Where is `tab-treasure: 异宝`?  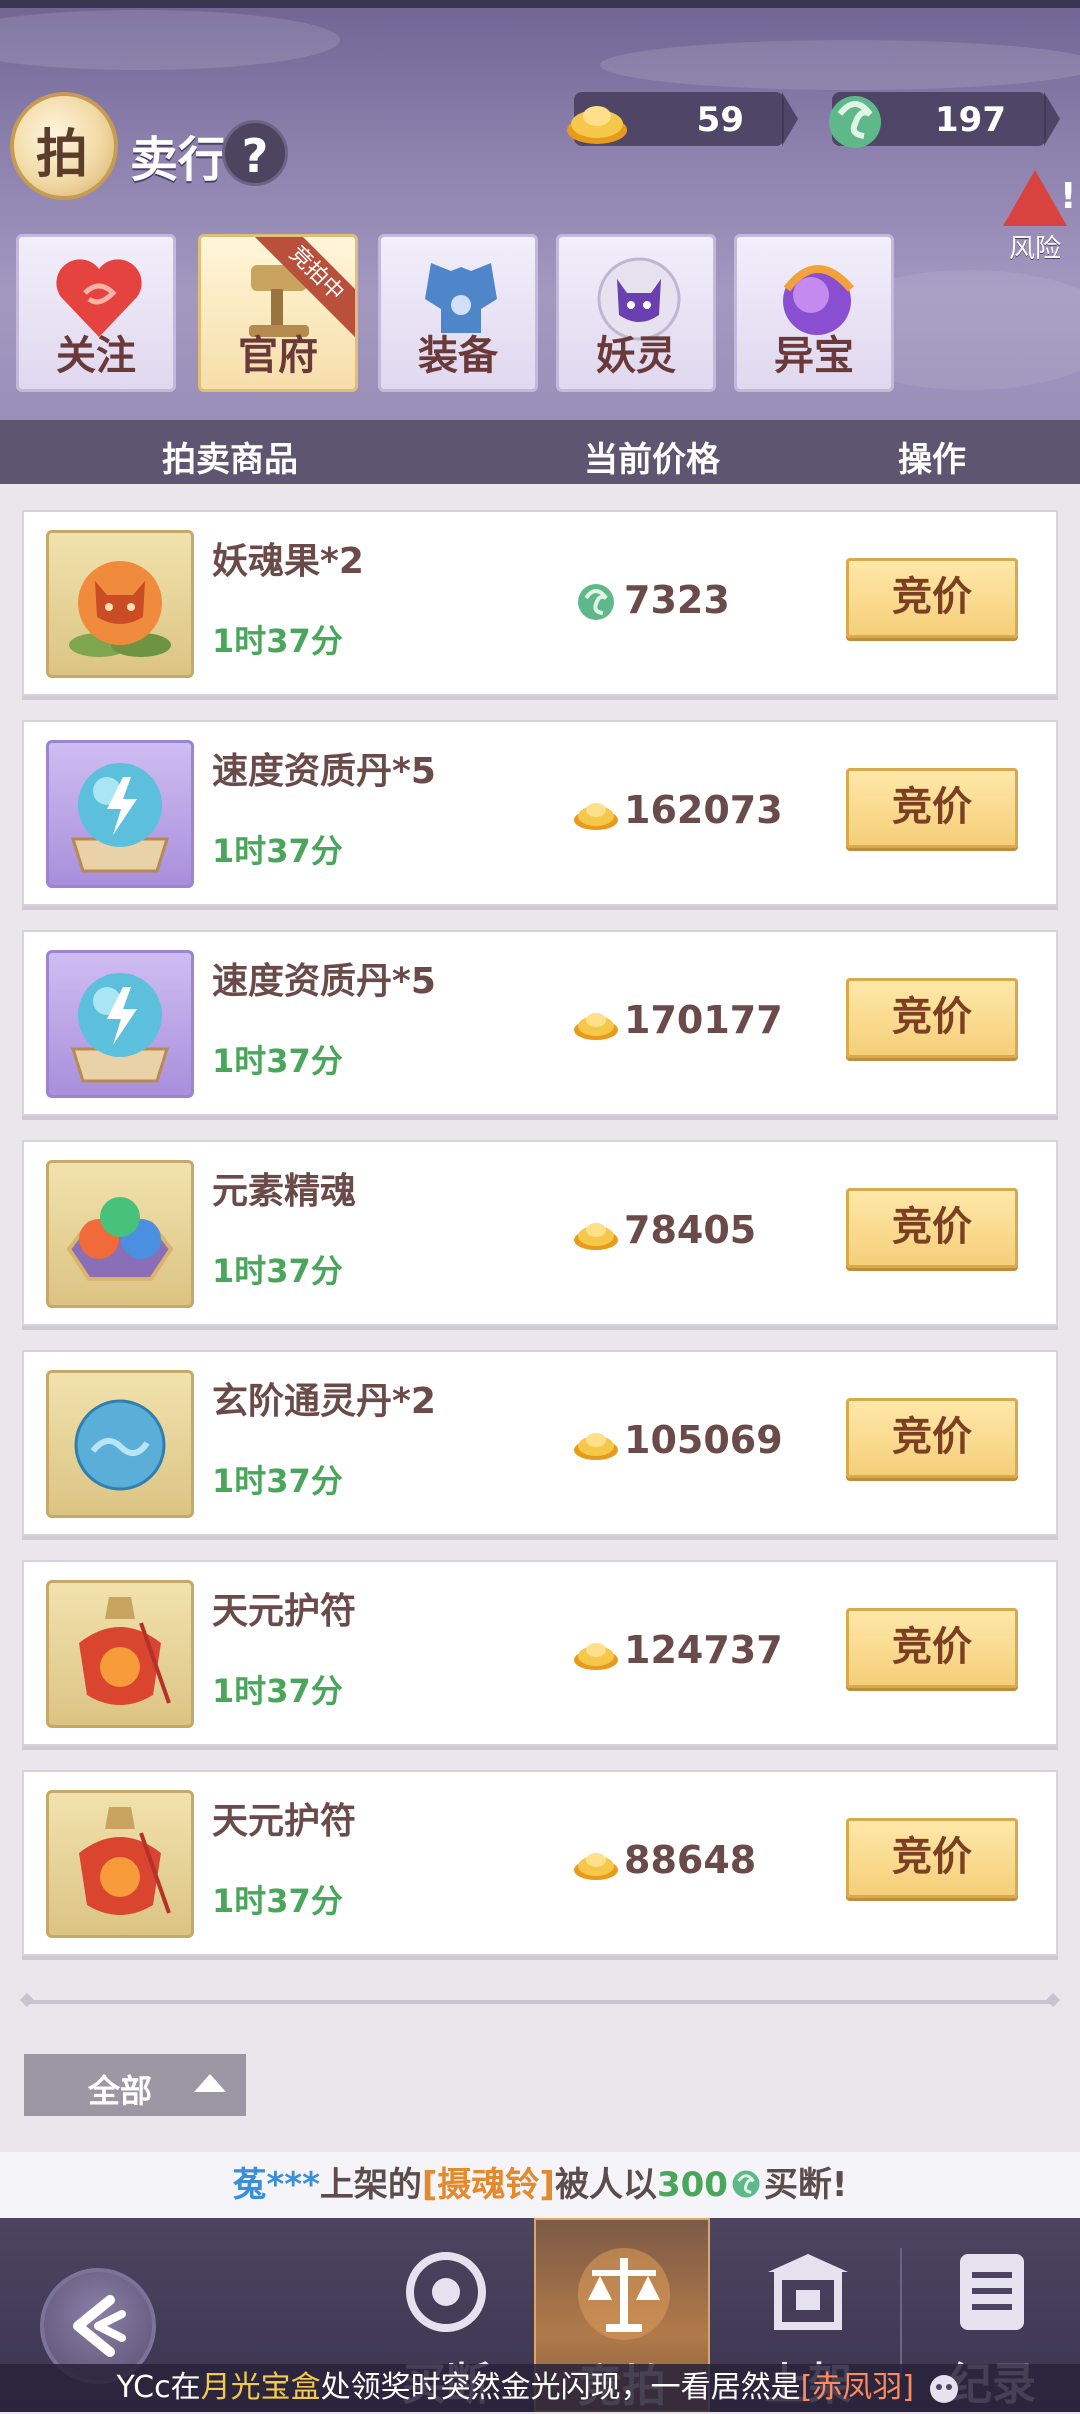 tab-treasure: 异宝 is located at coordinates (814, 313).